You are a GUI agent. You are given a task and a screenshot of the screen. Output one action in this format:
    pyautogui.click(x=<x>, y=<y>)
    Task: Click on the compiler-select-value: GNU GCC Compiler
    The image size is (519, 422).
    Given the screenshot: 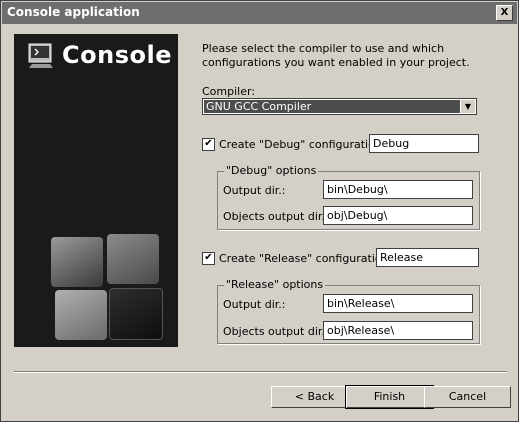 What is the action you would take?
    pyautogui.click(x=332, y=106)
    